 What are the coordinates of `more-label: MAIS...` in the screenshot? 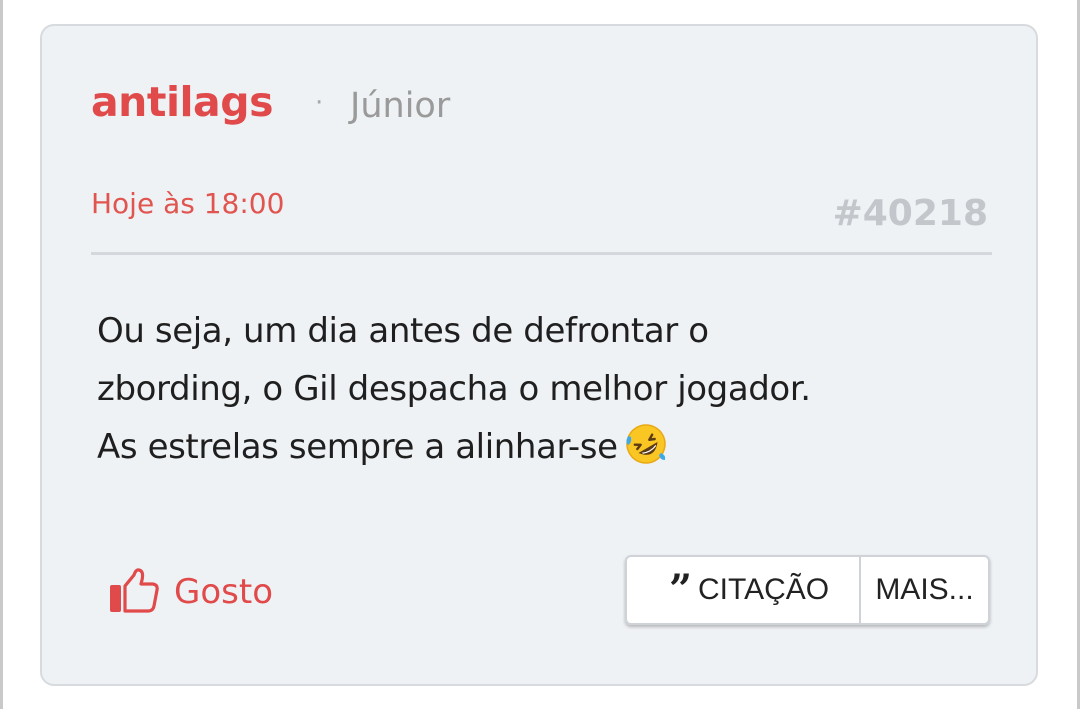 It's located at (924, 589).